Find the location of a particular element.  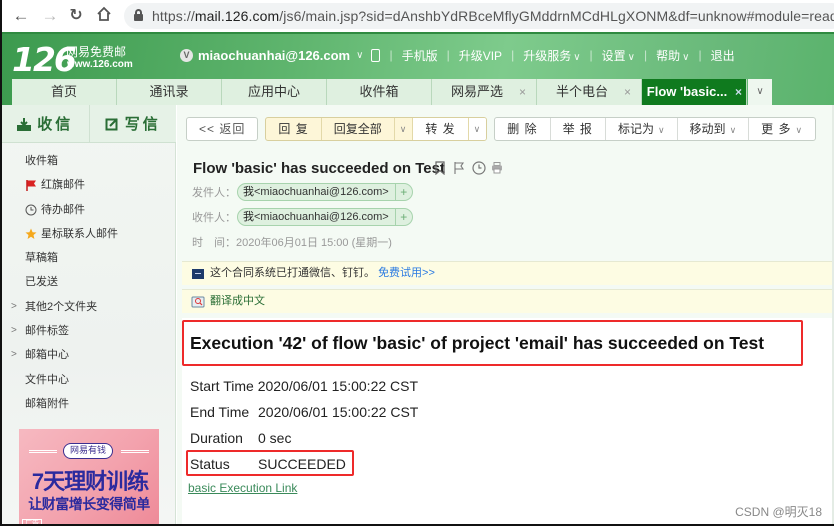

folder-mail-tags: > 邮件标签 is located at coordinates (89, 331).